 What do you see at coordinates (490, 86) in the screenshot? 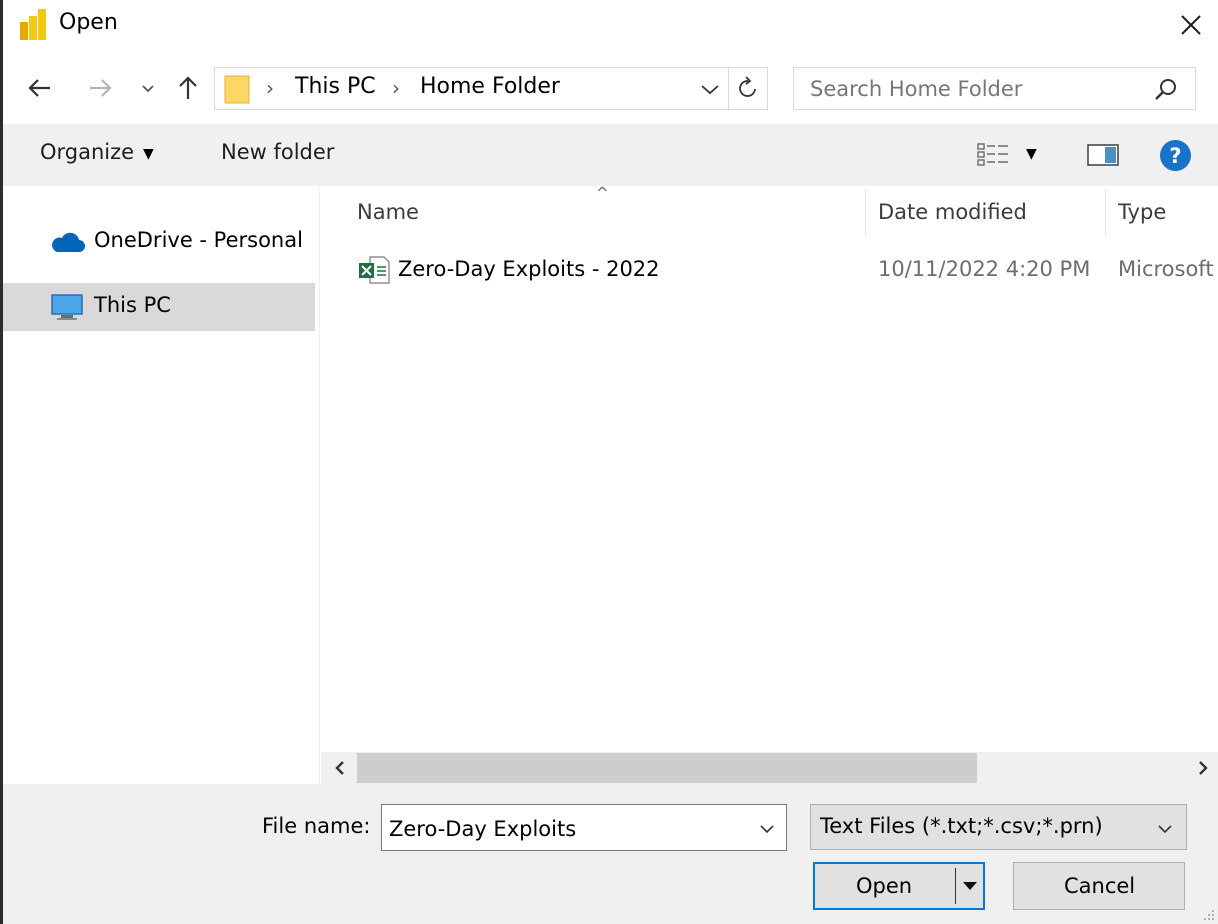
I see `breadcrumb-home-folder: Home Folder` at bounding box center [490, 86].